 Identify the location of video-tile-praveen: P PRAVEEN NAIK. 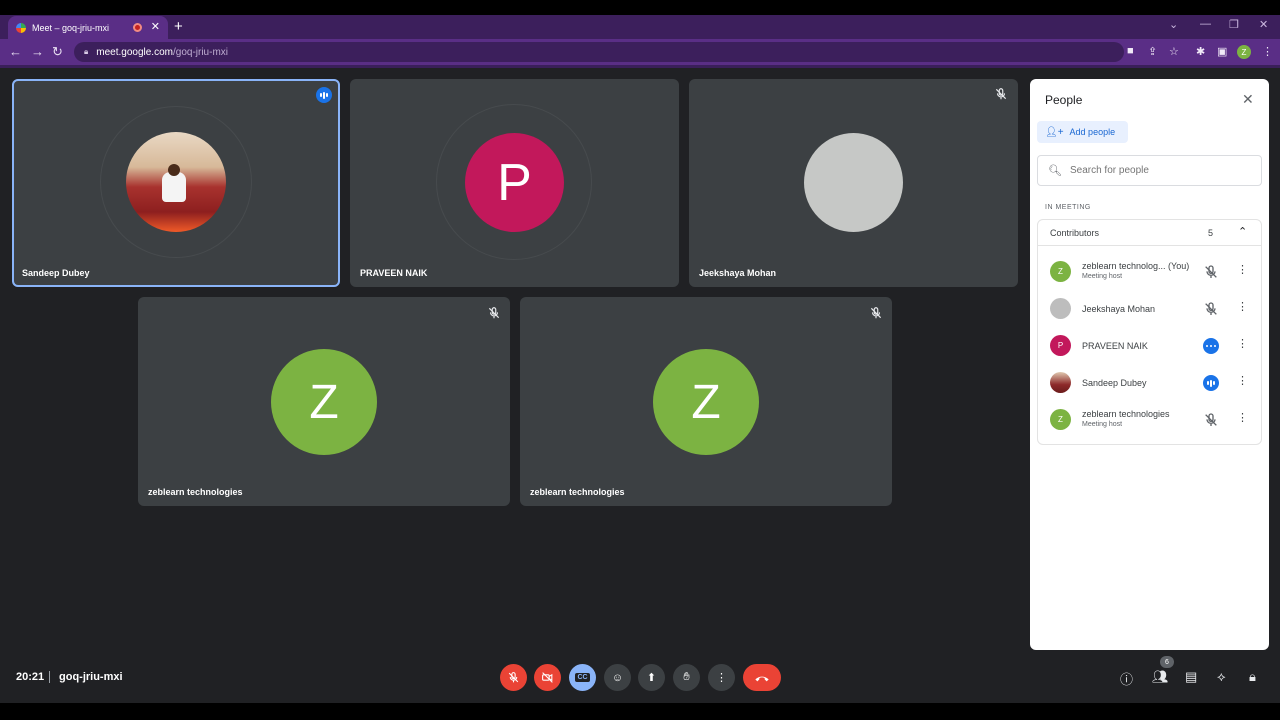
(514, 183).